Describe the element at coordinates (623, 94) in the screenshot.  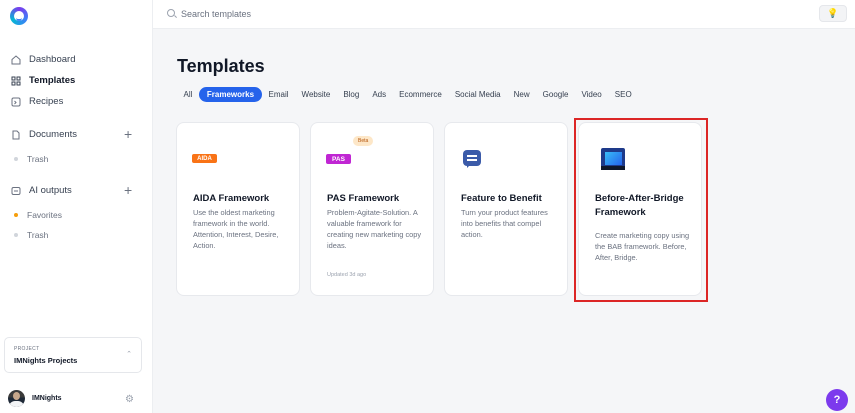
I see `tab-seo: SEO` at that location.